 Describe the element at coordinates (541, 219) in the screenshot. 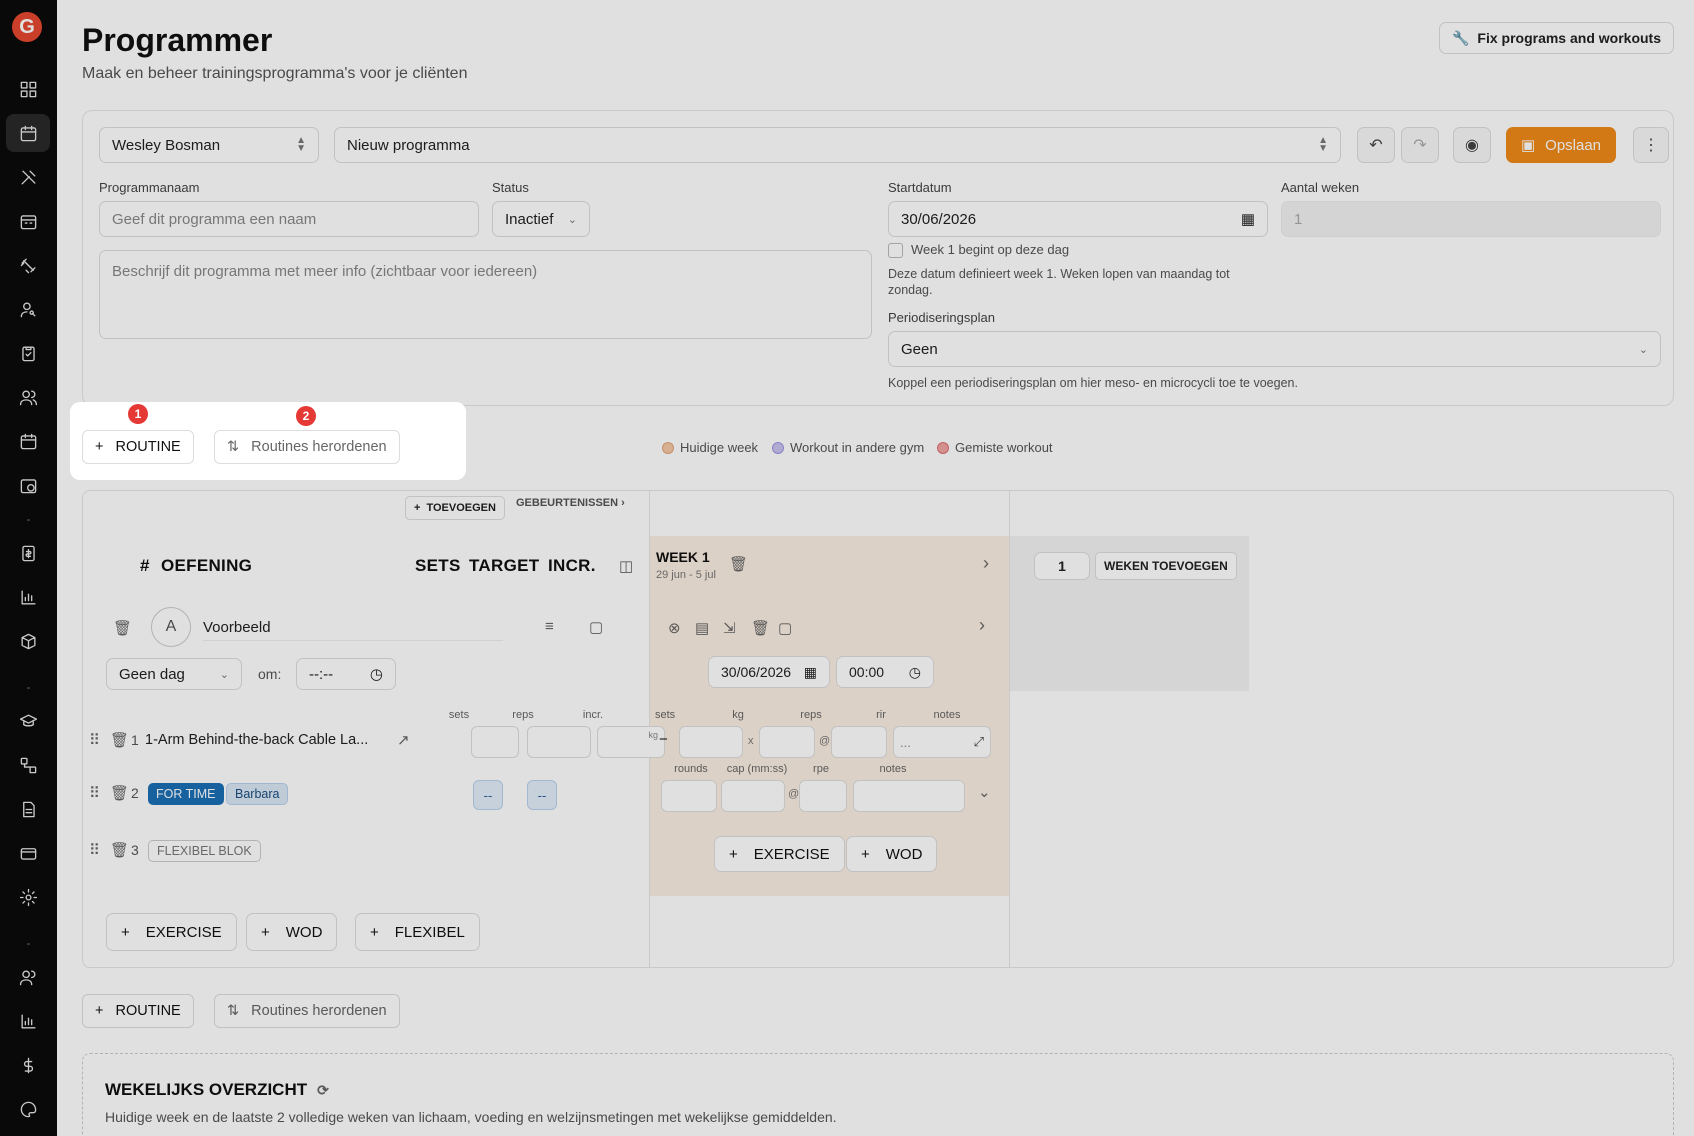

I see `status-select: Inactief ⌄` at that location.